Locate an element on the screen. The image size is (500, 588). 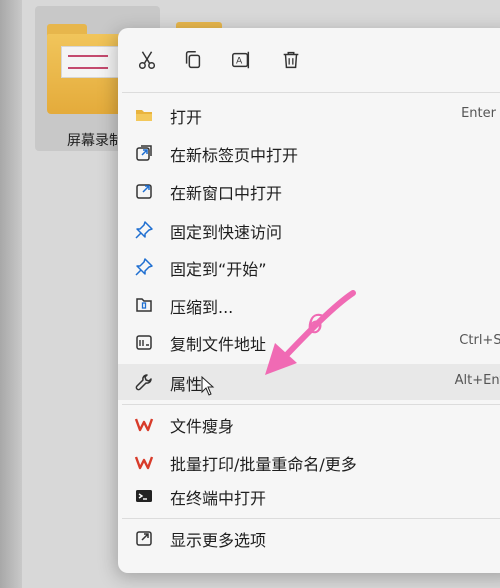
folder-open-icon is located at coordinates (144, 115).